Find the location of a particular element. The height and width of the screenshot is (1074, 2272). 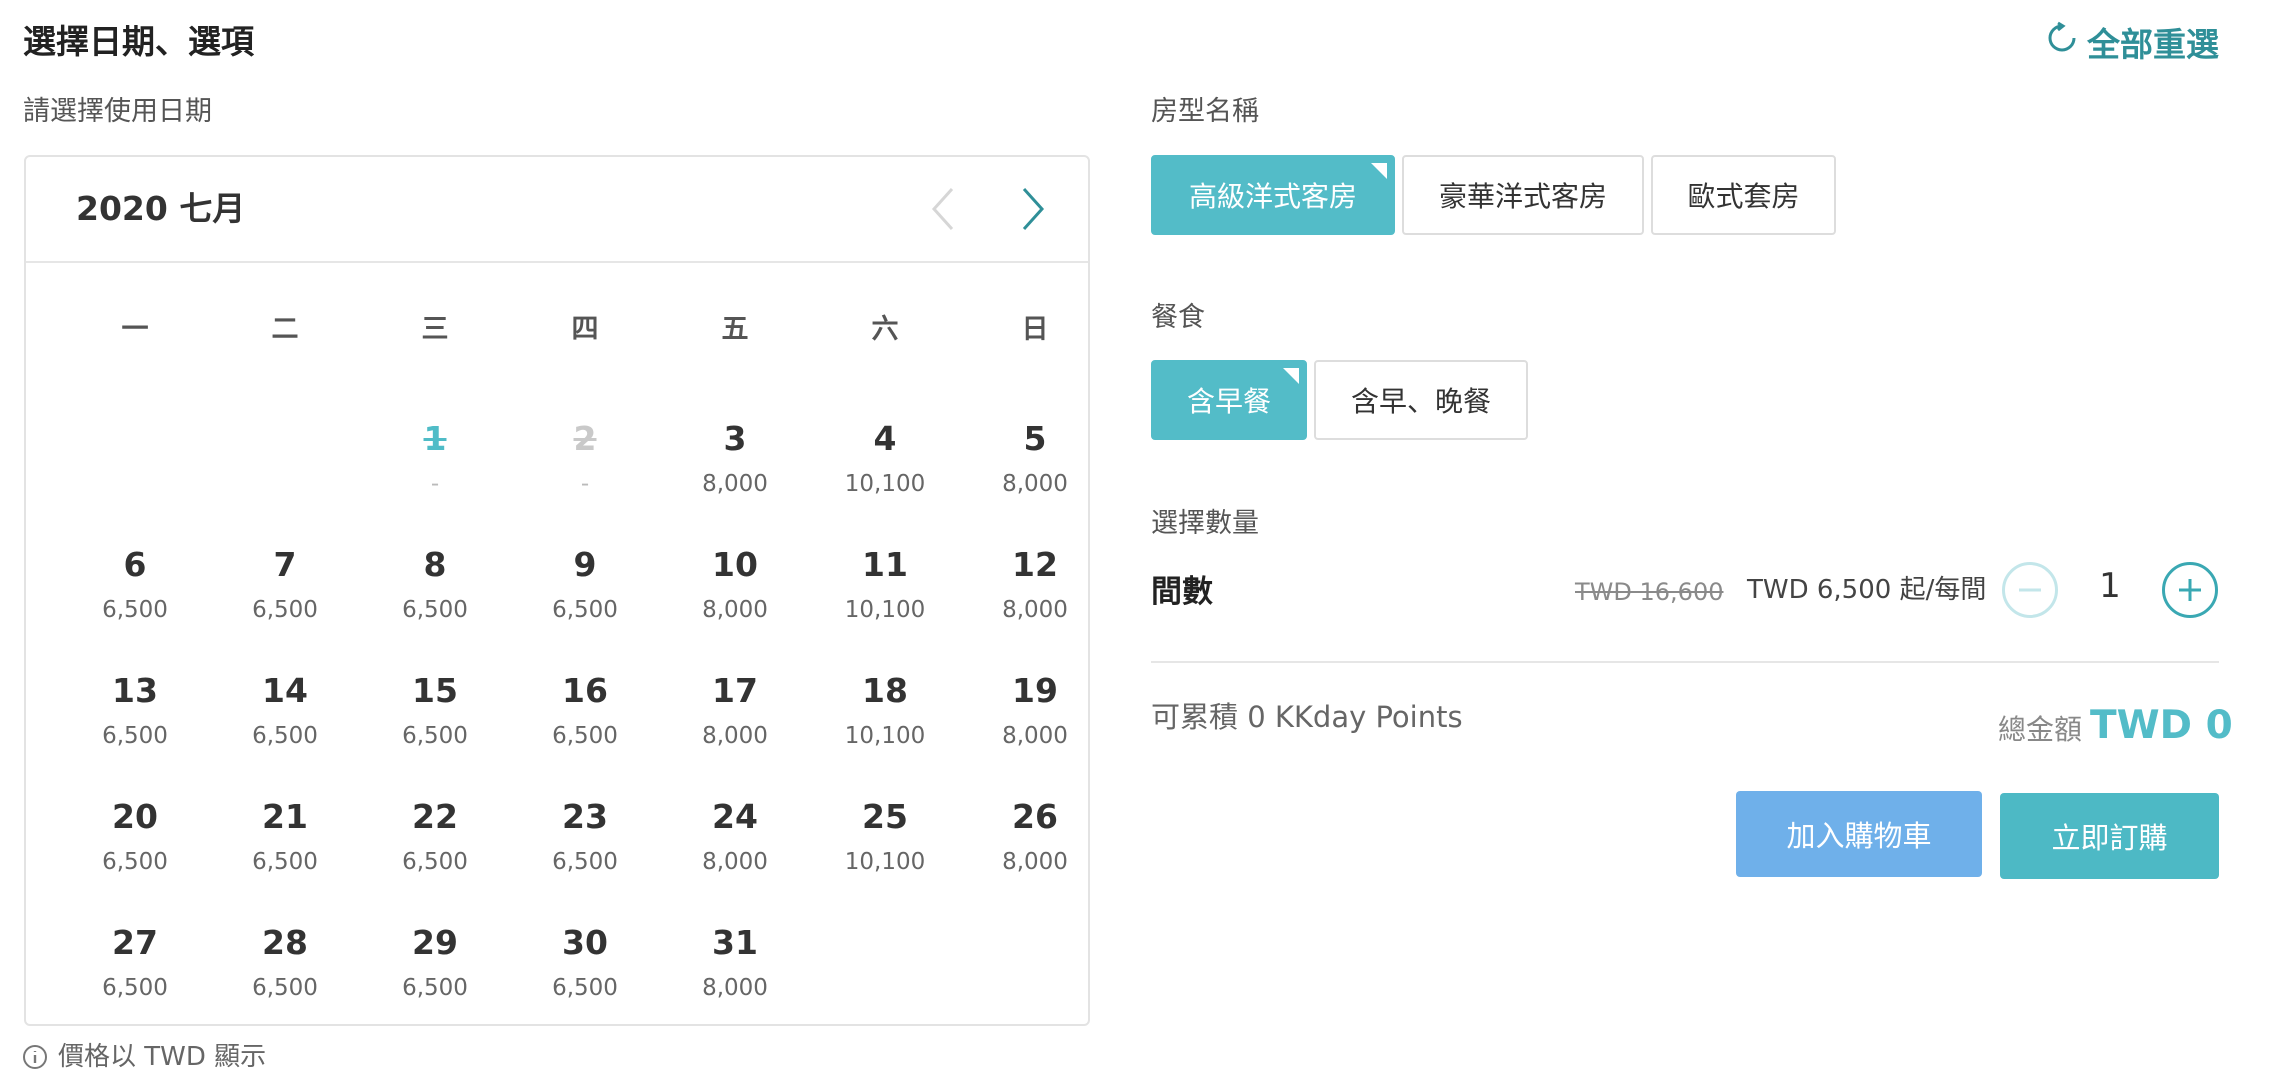

day-number: 11 is located at coordinates (885, 564).